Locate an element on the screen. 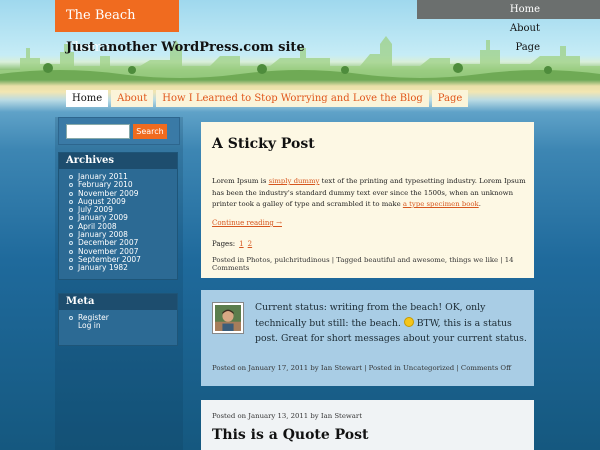 This screenshot has height=450, width=600. top-menu-item-about: About is located at coordinates (508, 28).